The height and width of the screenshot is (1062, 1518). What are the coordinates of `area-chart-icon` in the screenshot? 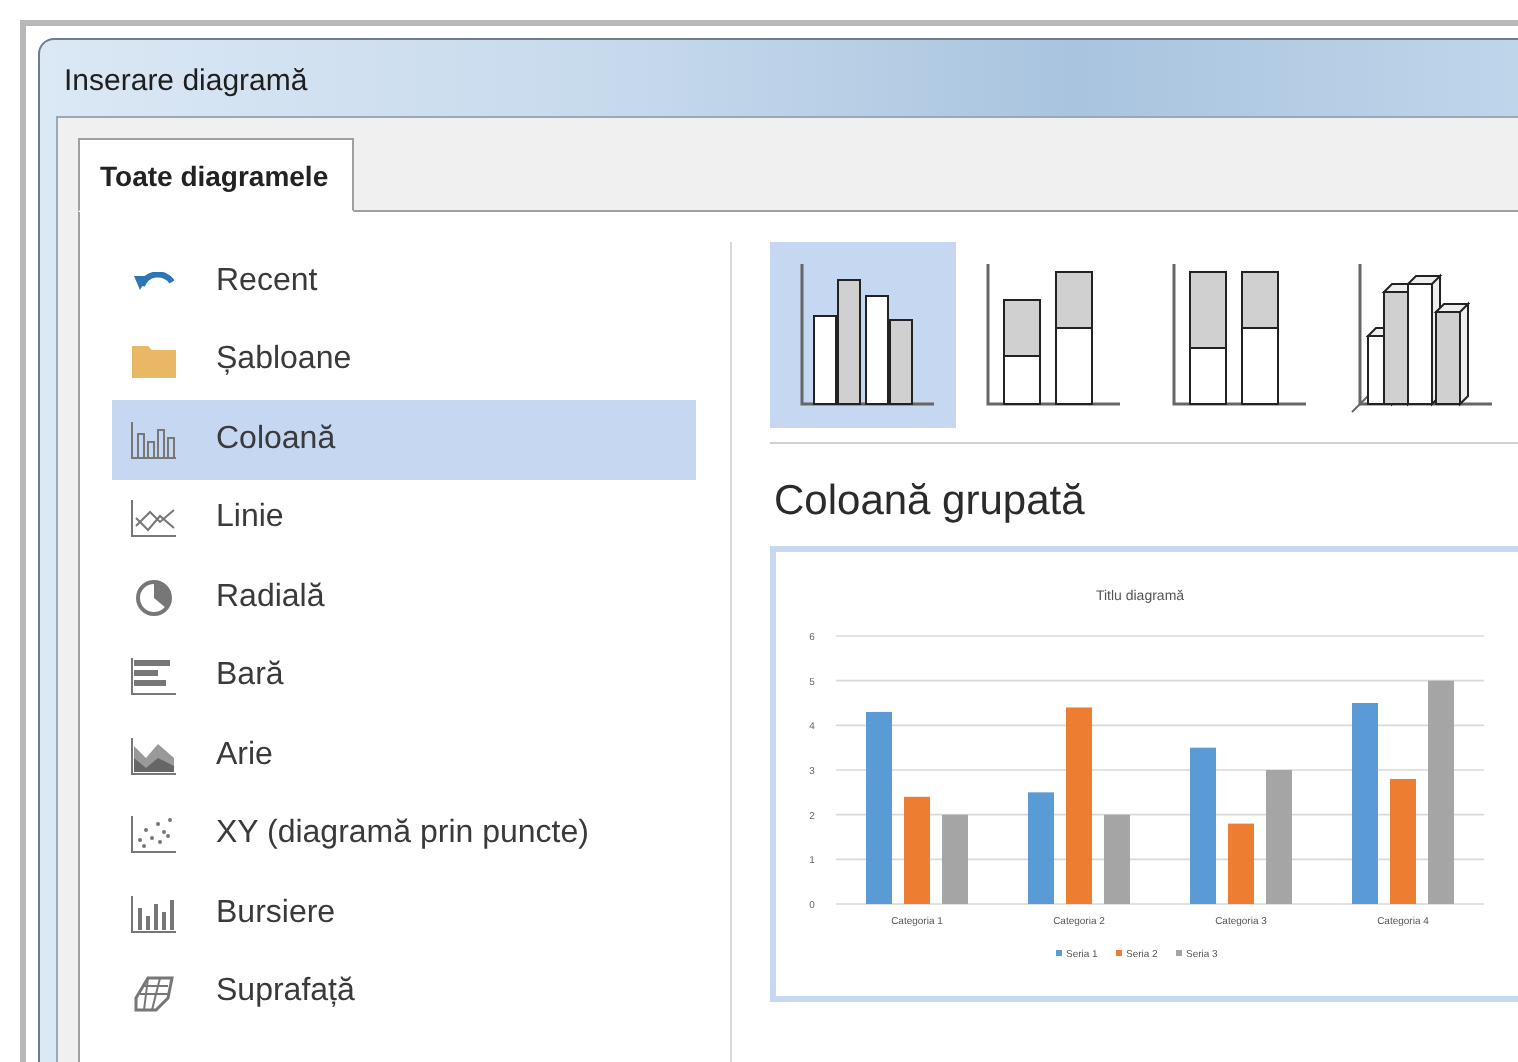 It's located at (154, 755).